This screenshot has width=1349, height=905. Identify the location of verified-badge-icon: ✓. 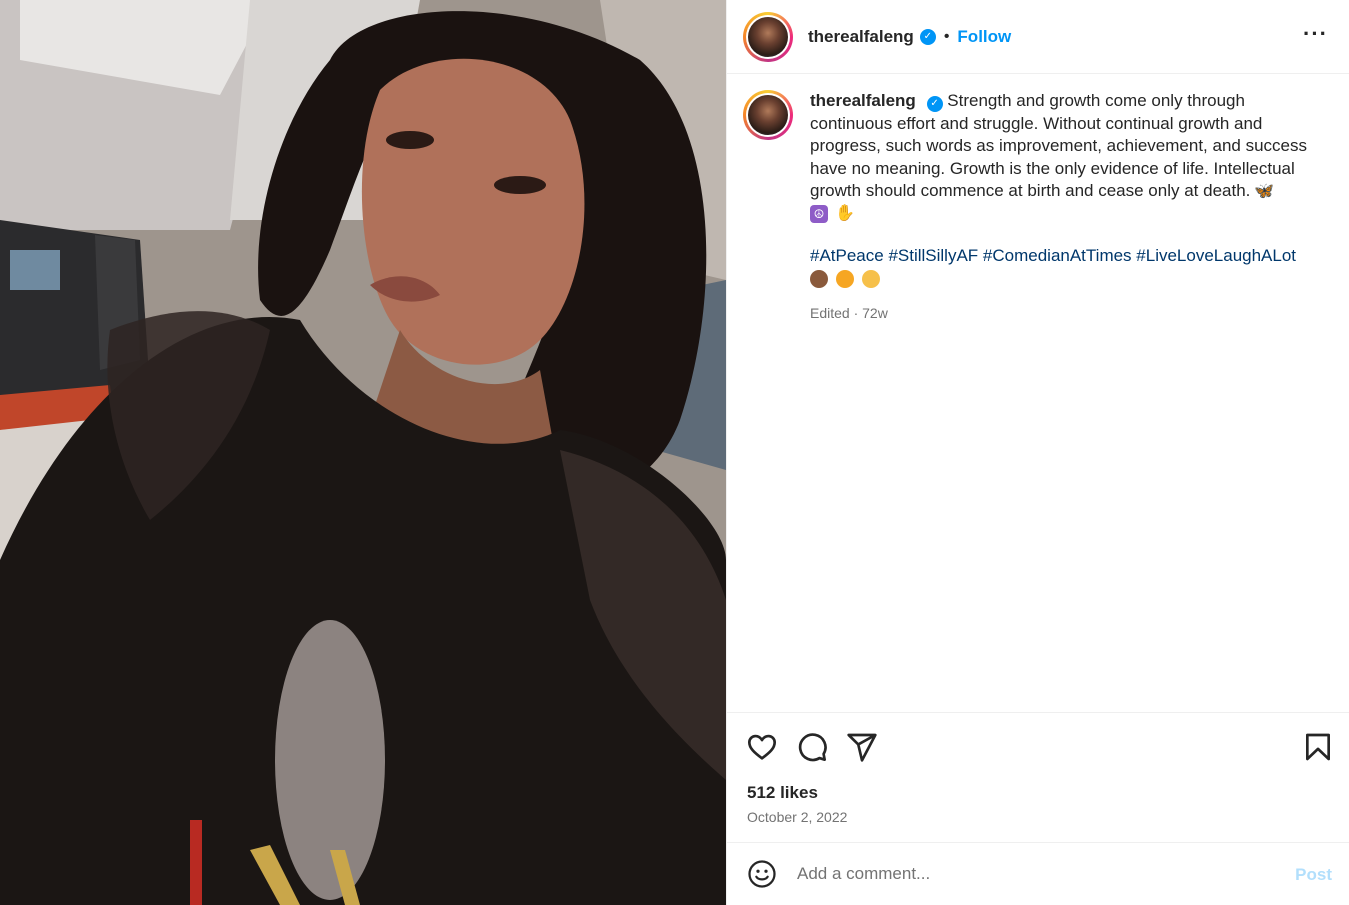
(927, 36).